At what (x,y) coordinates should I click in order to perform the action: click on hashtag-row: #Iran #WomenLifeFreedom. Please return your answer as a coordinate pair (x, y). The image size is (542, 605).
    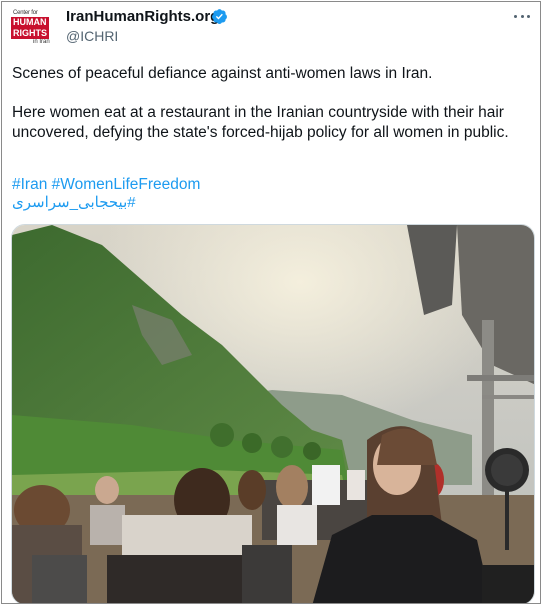
    Looking at the image, I should click on (106, 185).